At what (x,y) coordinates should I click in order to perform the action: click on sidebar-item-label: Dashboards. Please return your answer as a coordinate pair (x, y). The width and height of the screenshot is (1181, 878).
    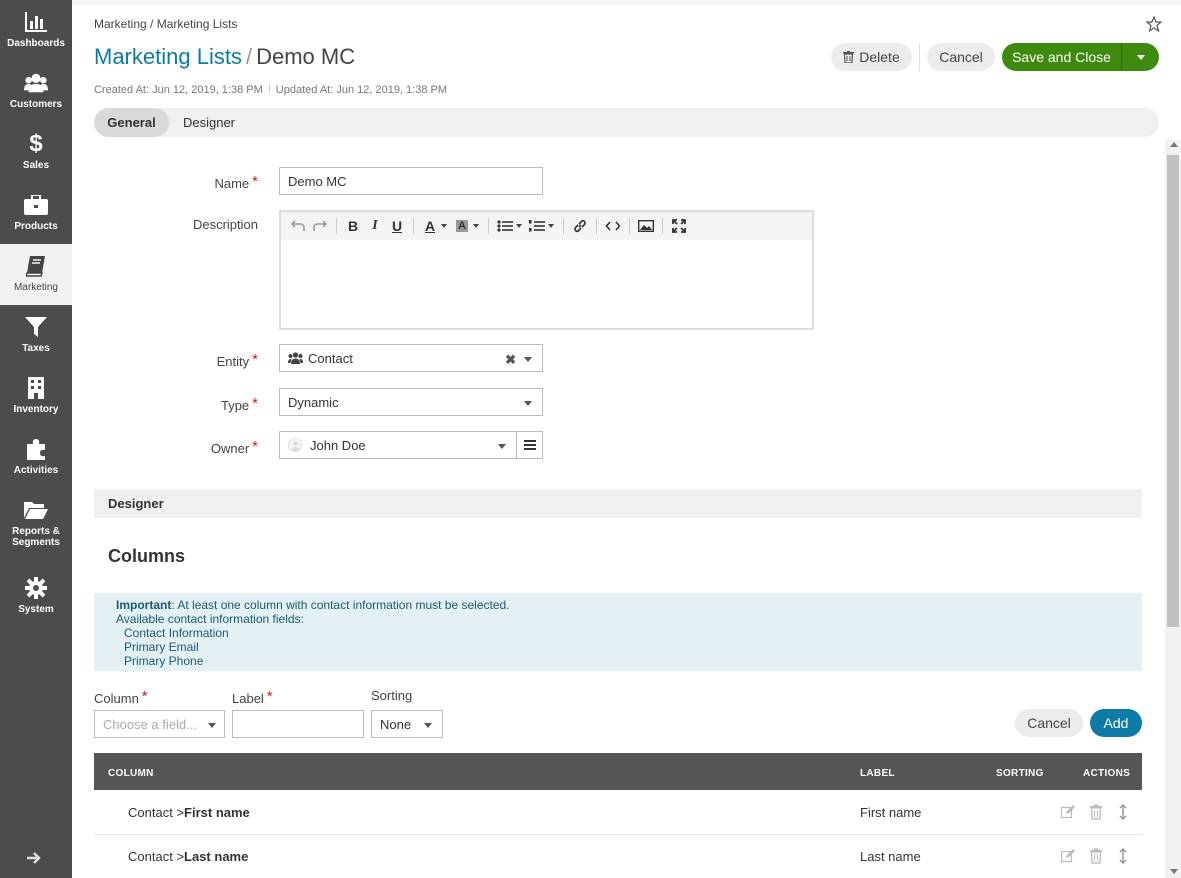
    Looking at the image, I should click on (36, 43).